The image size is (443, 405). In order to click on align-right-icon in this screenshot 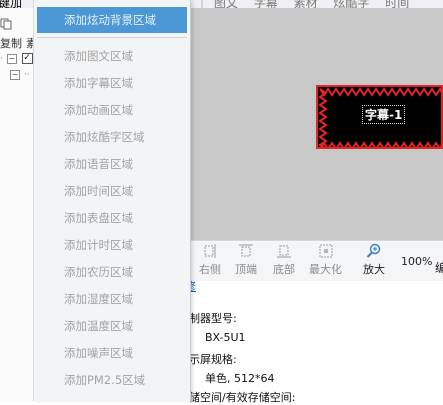, I will do `click(210, 251)`.